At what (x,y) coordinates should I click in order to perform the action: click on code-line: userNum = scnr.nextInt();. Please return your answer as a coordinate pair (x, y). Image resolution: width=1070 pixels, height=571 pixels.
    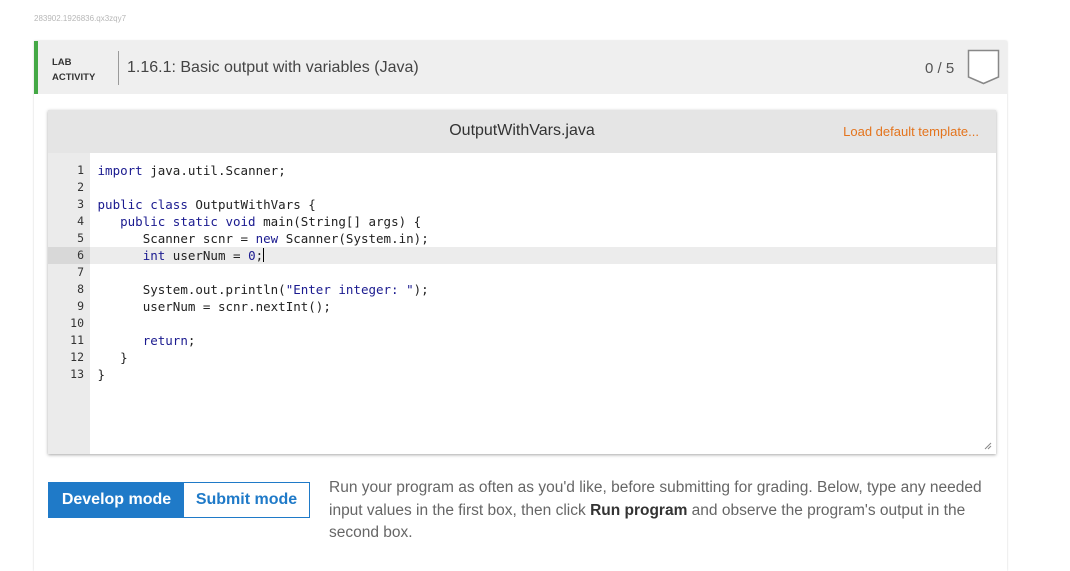
    Looking at the image, I should click on (543, 306).